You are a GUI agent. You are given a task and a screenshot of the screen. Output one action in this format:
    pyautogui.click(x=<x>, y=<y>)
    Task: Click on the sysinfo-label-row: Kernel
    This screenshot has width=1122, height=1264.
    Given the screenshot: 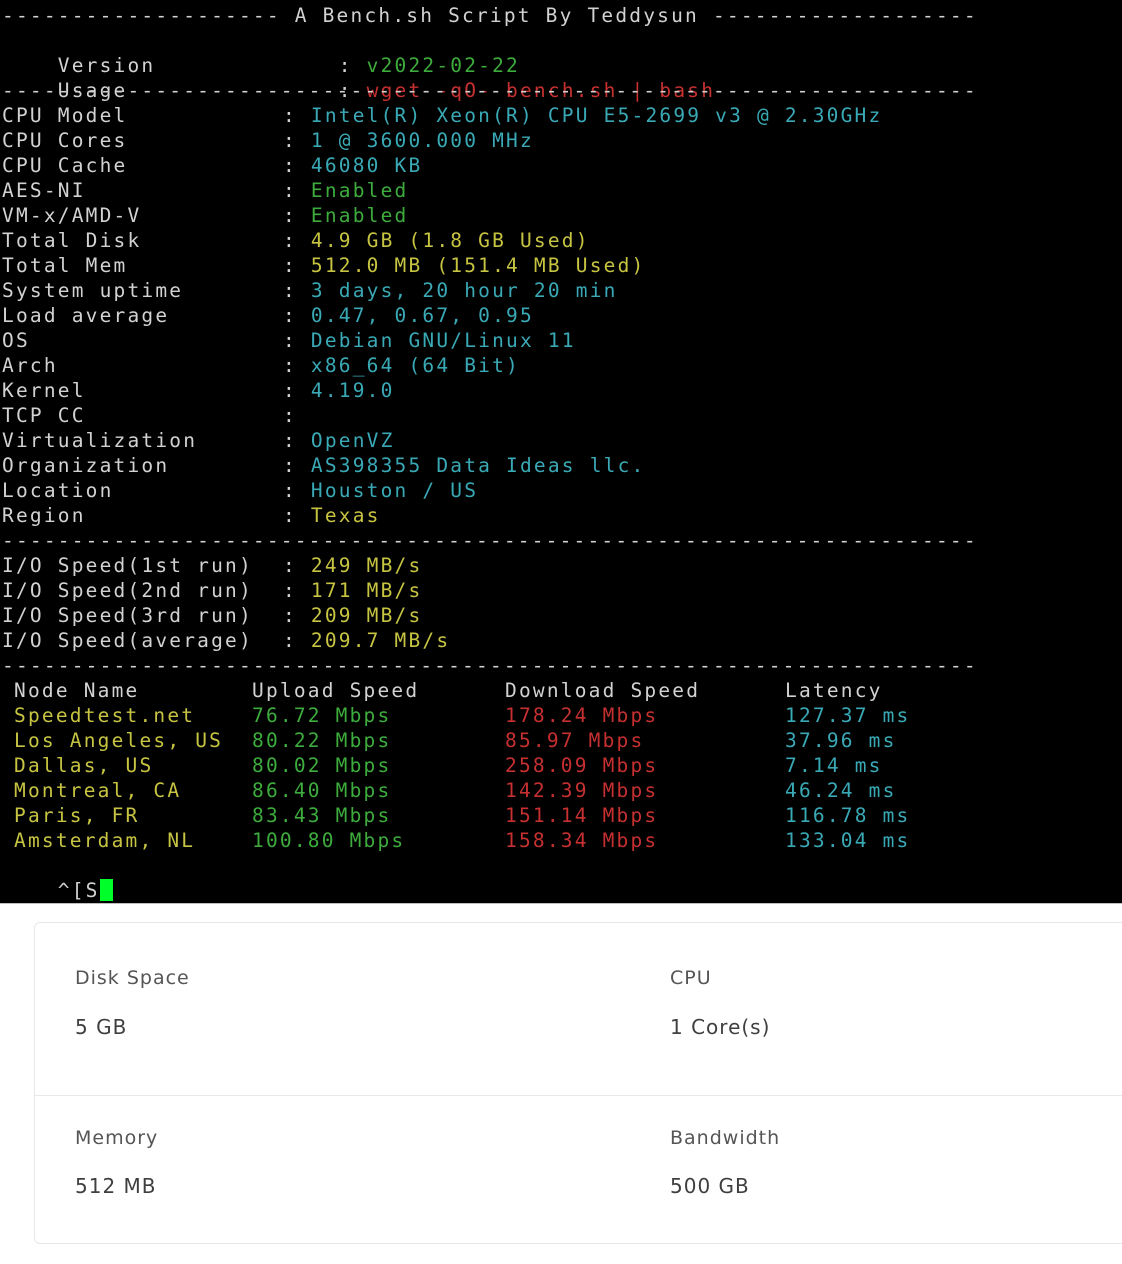 What is the action you would take?
    pyautogui.click(x=44, y=390)
    